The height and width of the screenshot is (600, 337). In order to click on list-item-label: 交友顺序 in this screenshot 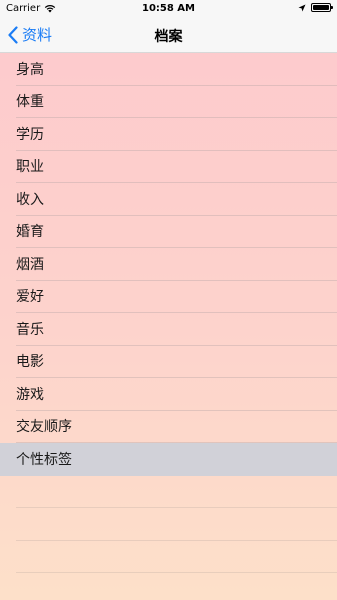, I will do `click(44, 427)`.